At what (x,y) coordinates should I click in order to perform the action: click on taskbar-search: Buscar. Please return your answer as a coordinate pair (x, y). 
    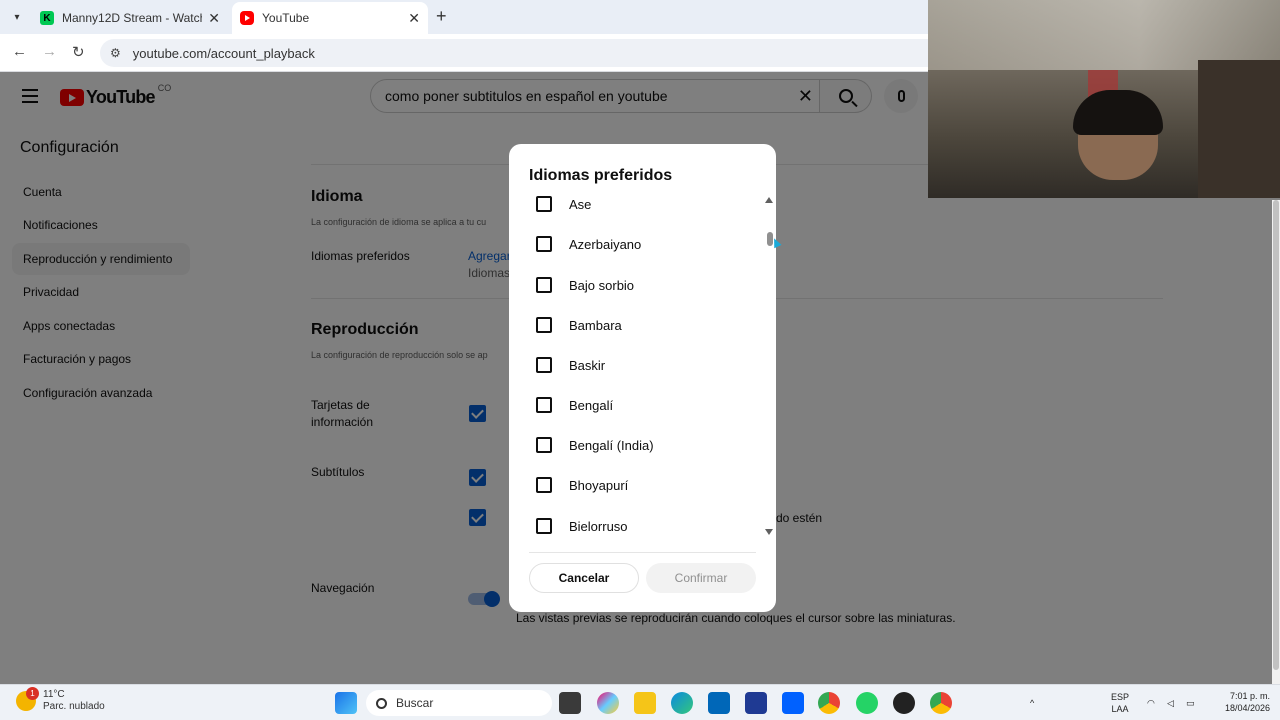
    Looking at the image, I should click on (459, 703).